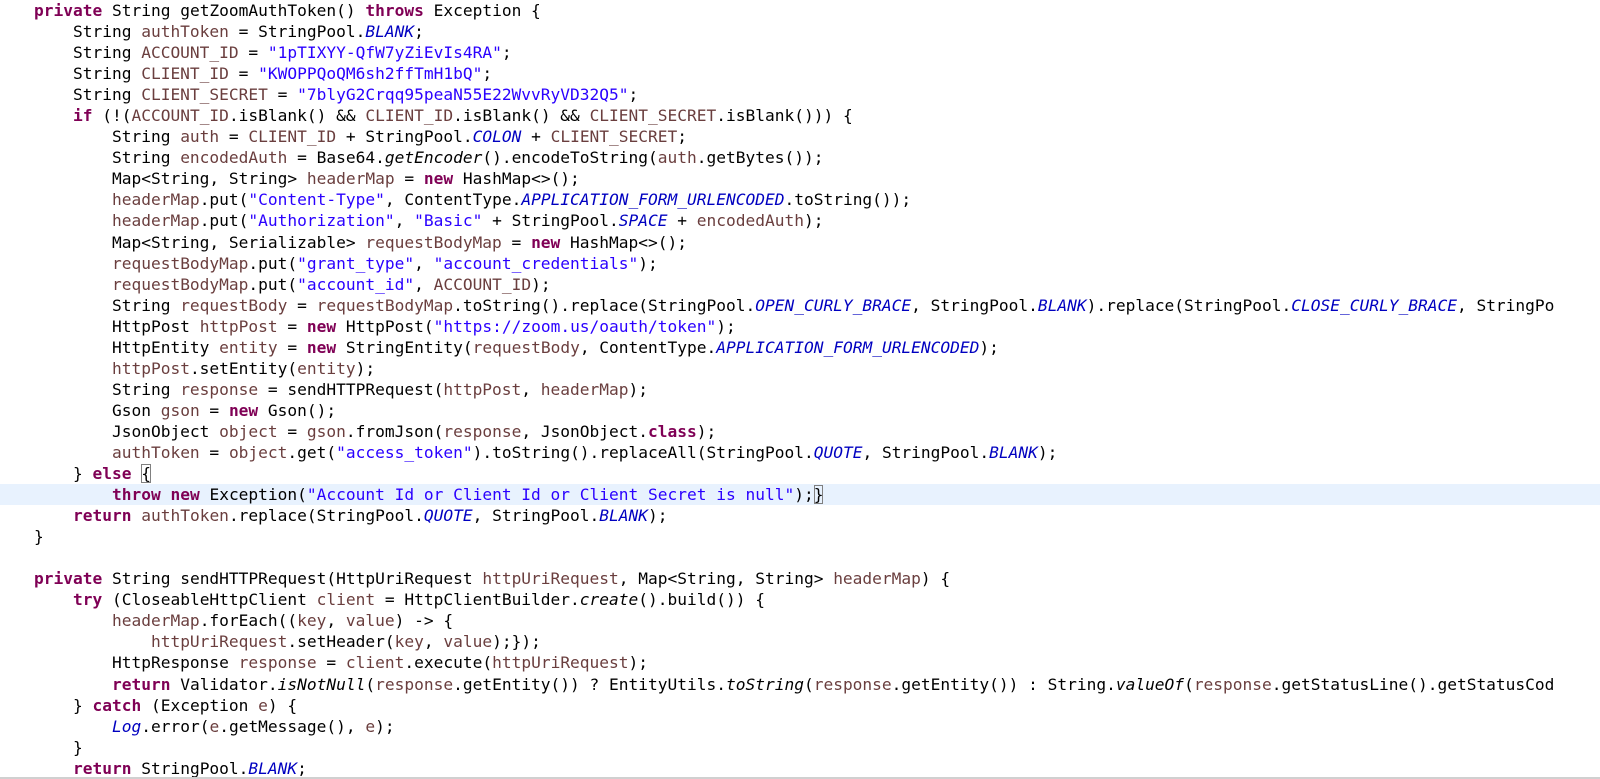 This screenshot has width=1600, height=779. I want to click on code-line: } catch (Exception e) {, so click(800, 705).